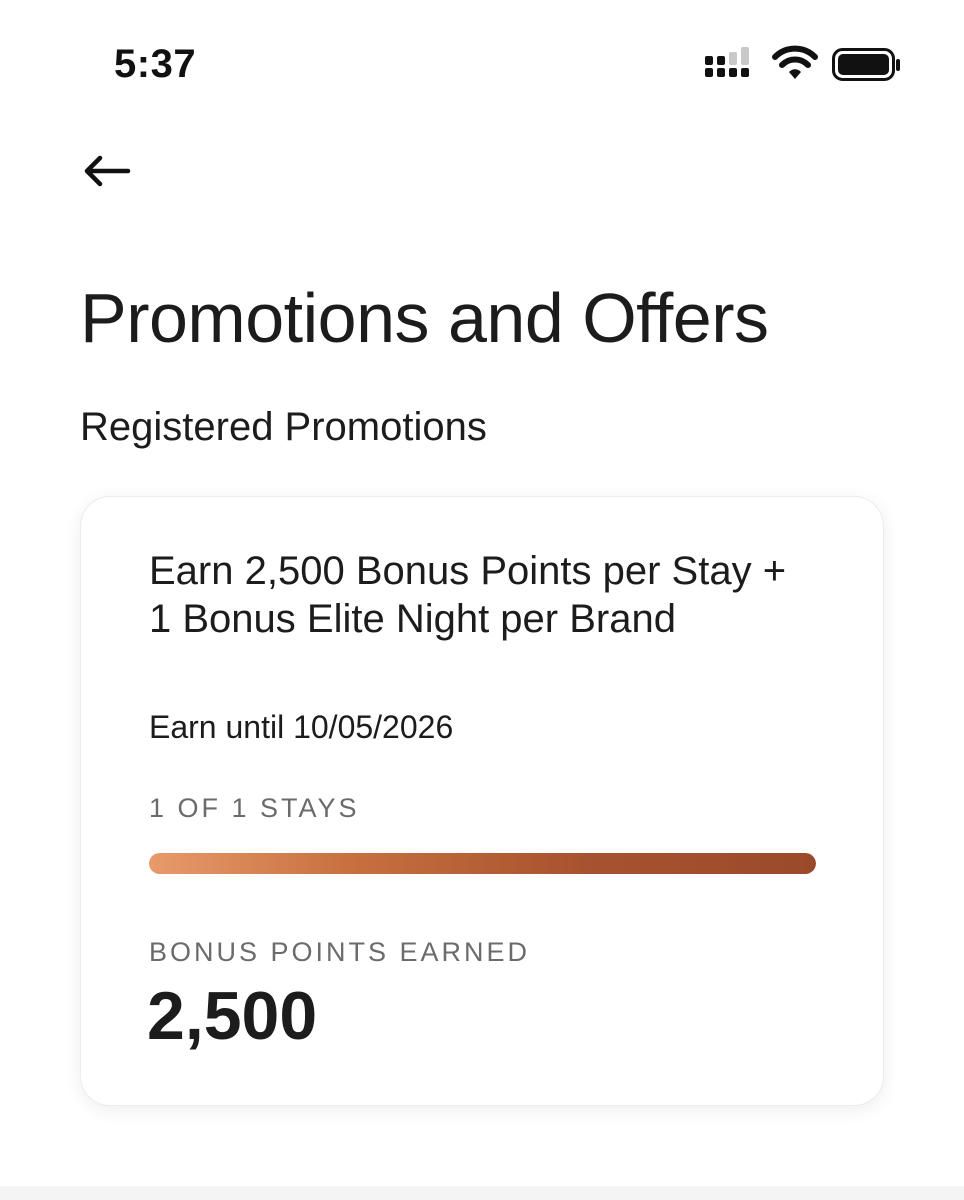 Image resolution: width=964 pixels, height=1200 pixels. I want to click on bottom-divider, so click(482, 1193).